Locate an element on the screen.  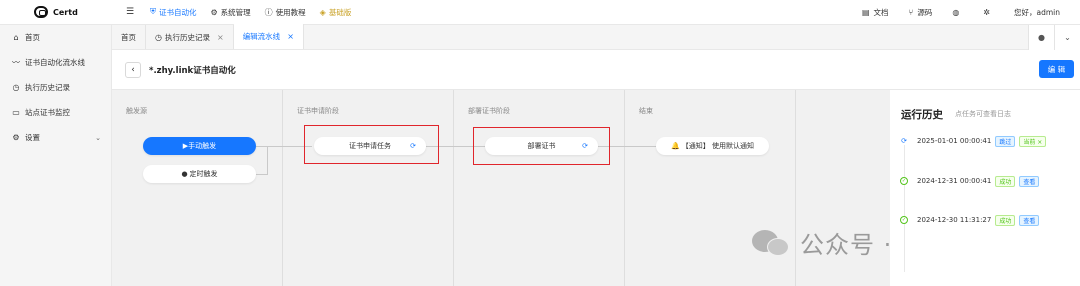
docs-link: ▤ 文档 is located at coordinates (875, 12).